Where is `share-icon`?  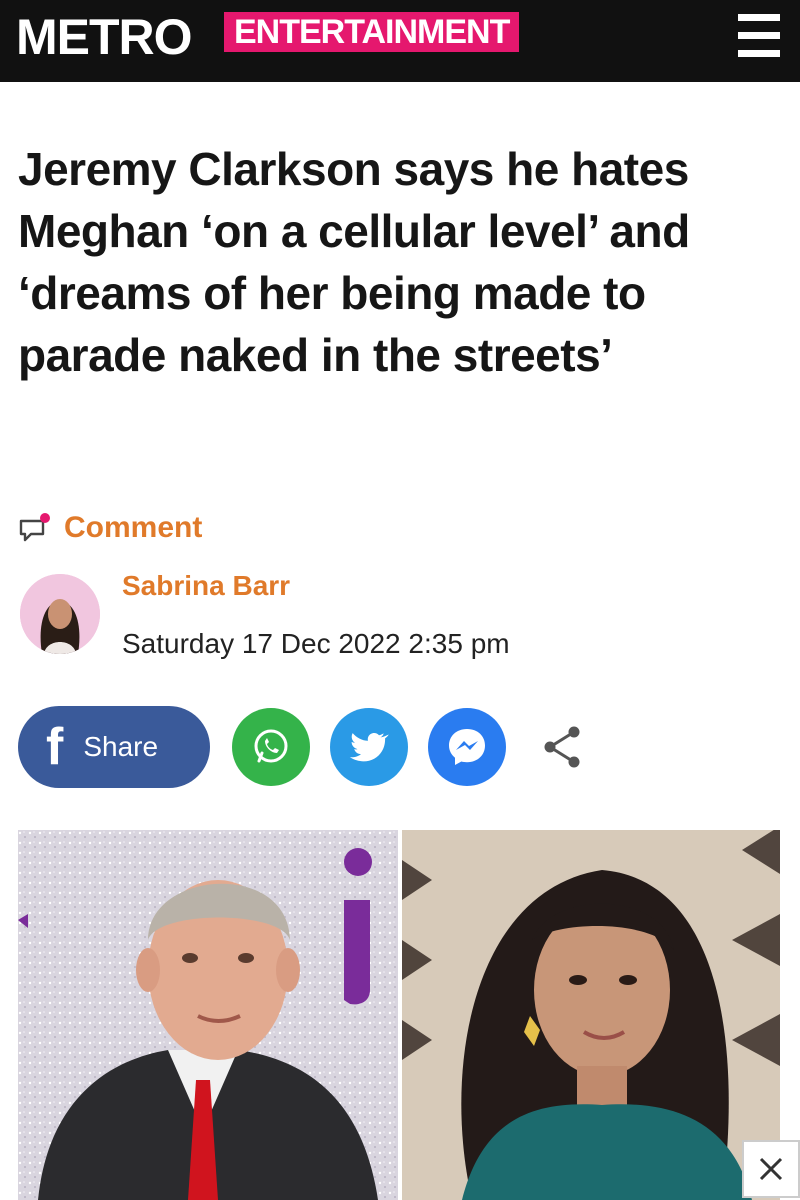 share-icon is located at coordinates (562, 747).